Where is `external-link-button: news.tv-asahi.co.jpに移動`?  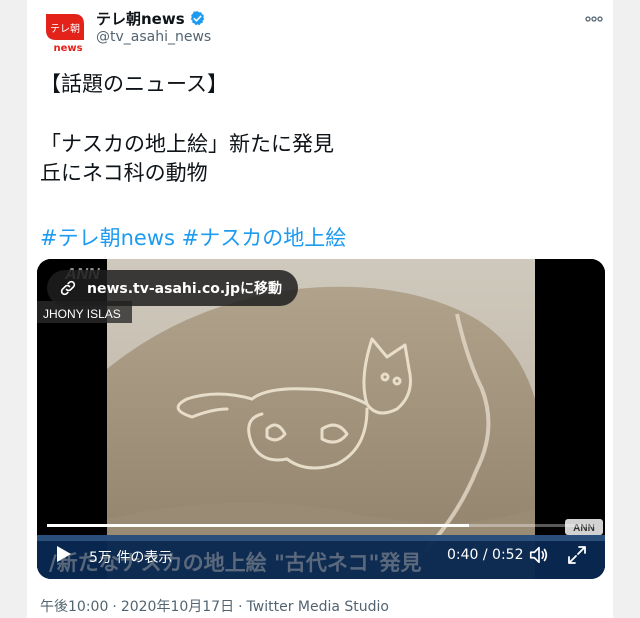
external-link-button: news.tv-asahi.co.jpに移動 is located at coordinates (173, 288).